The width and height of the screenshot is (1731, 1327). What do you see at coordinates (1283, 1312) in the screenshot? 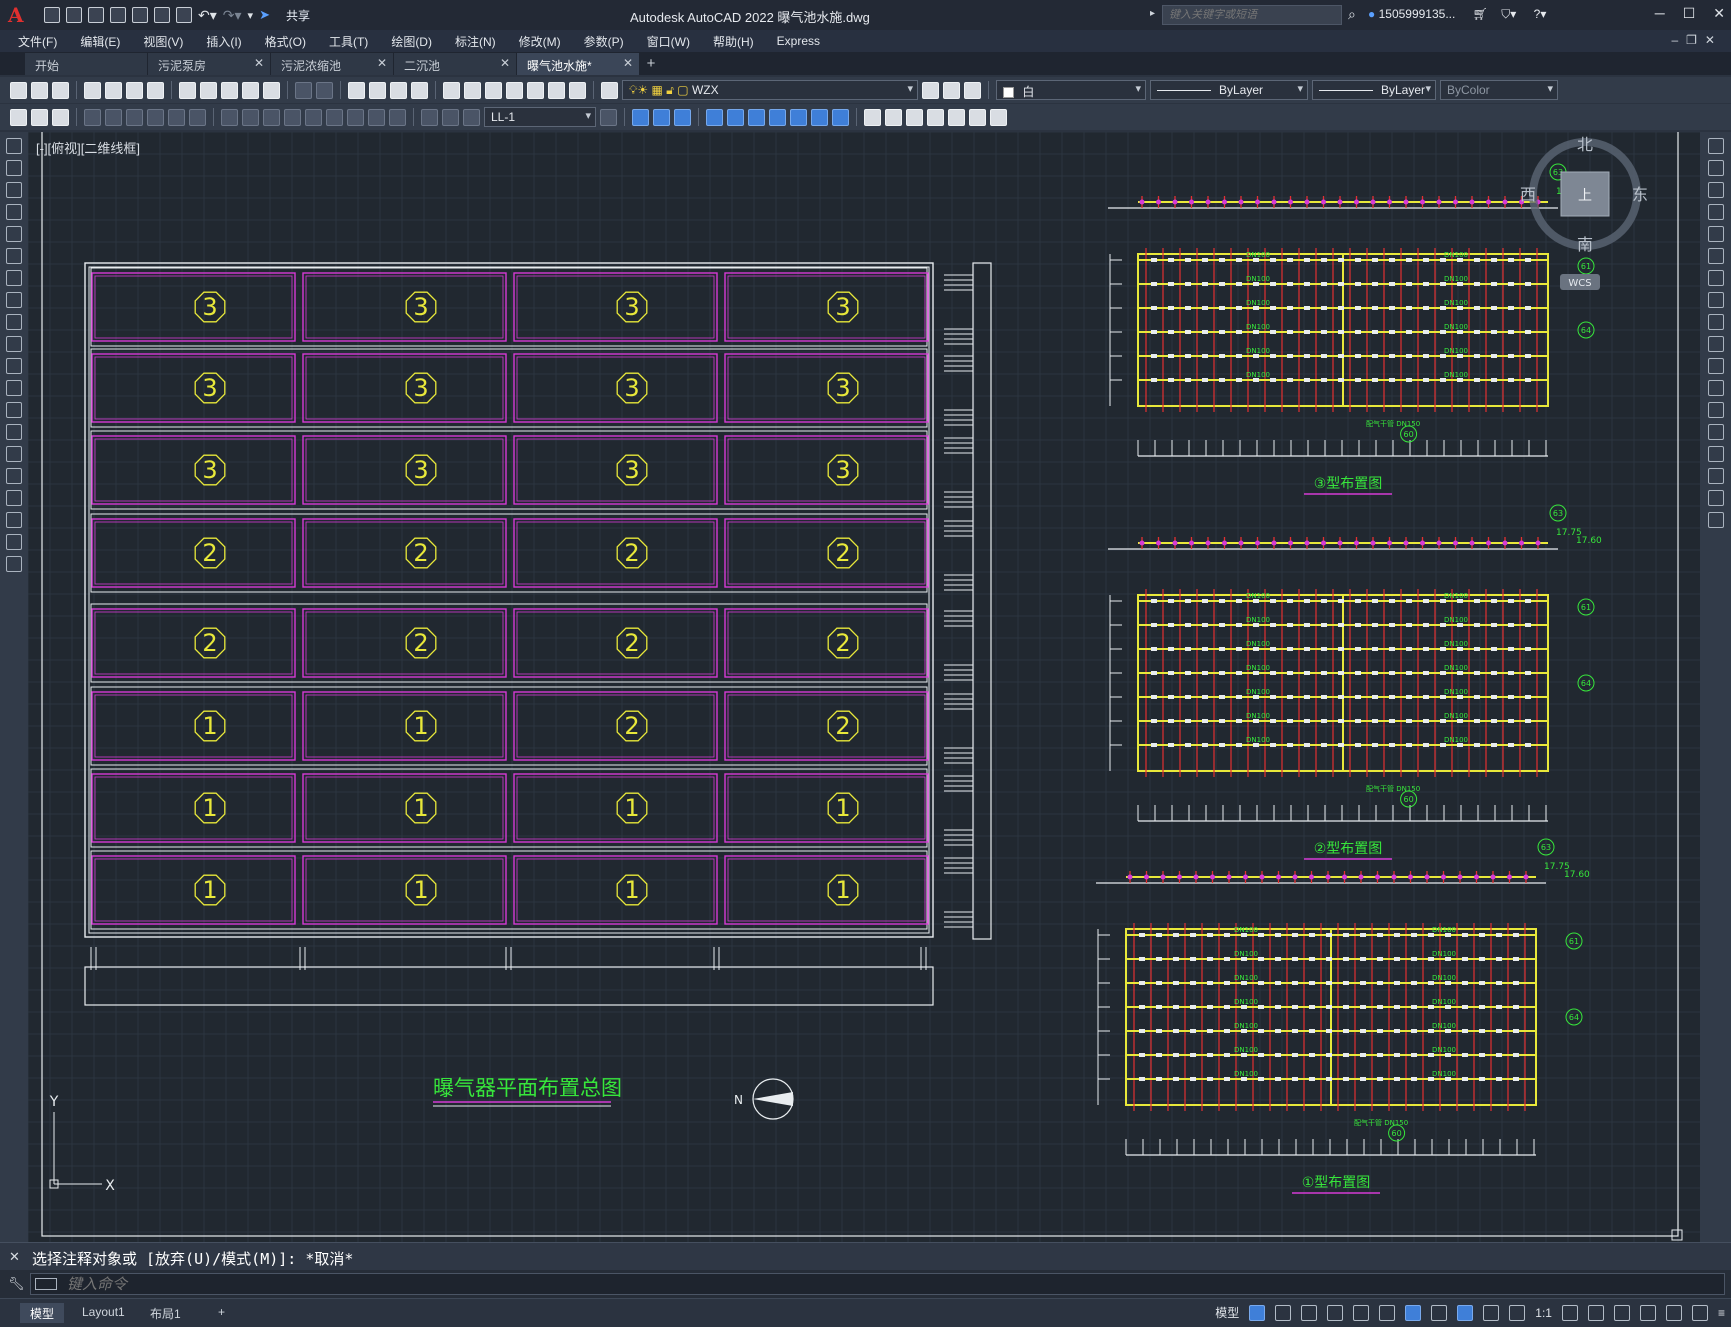
I see `snap-icon` at bounding box center [1283, 1312].